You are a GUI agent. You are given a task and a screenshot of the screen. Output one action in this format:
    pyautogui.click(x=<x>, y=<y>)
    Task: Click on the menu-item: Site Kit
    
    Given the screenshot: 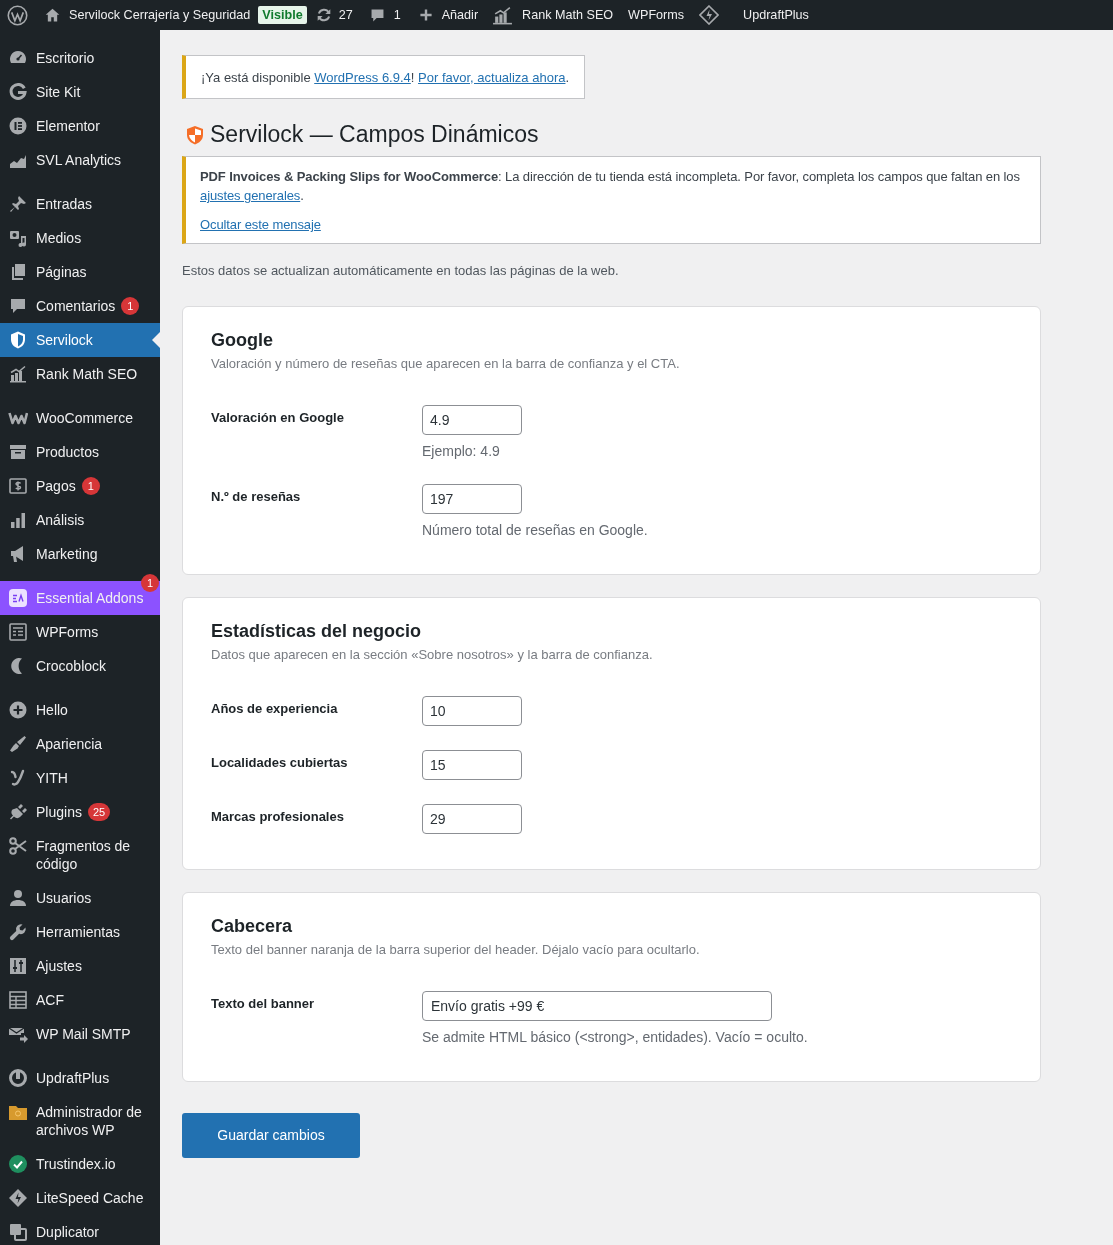 What is the action you would take?
    pyautogui.click(x=80, y=92)
    